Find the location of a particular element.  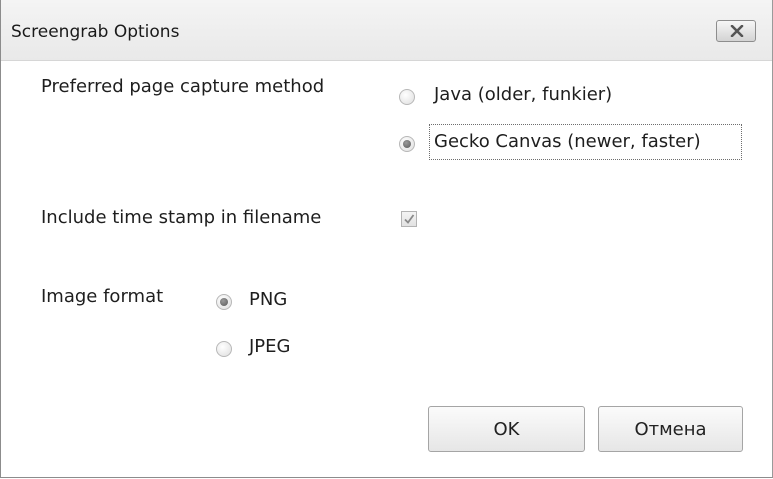

dialog-title: Screengrab Options is located at coordinates (95, 32).